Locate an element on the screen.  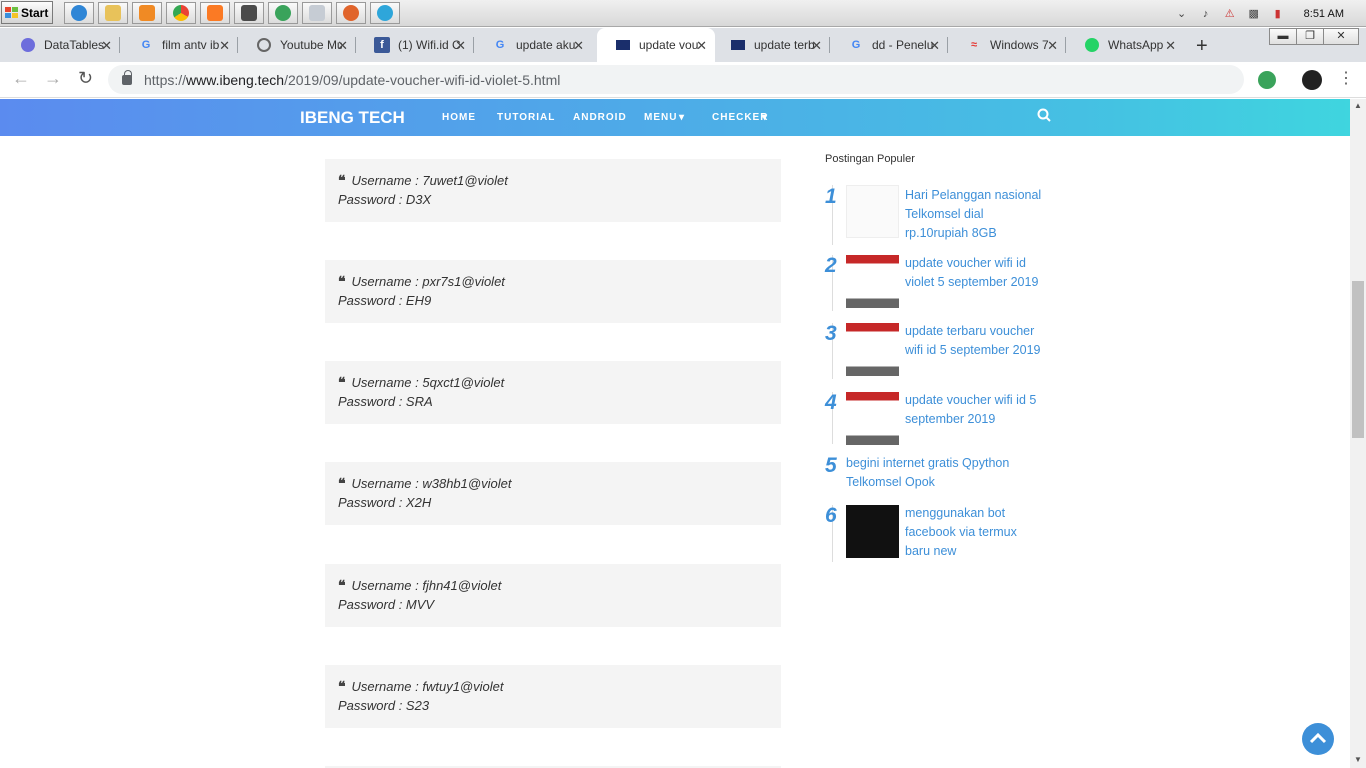
tab-title: update aku is located at coordinates (546, 45).